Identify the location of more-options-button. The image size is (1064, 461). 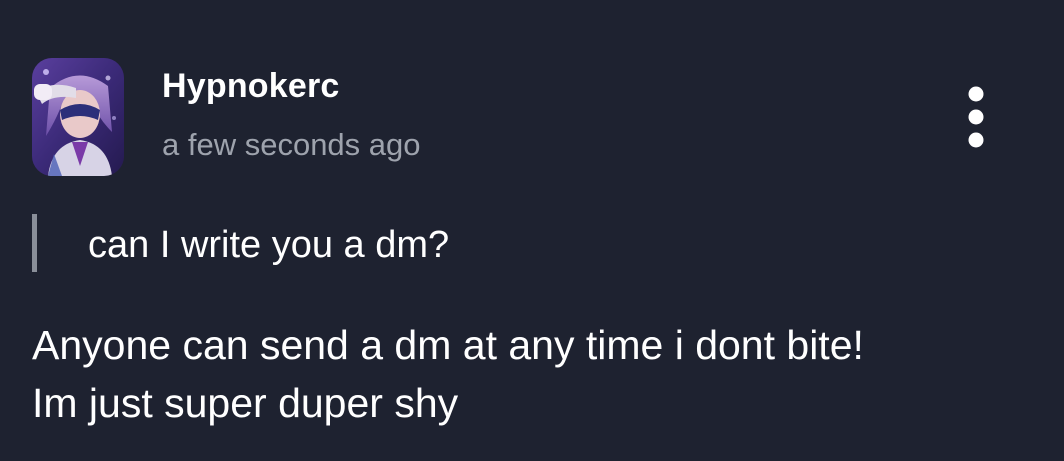
(976, 119).